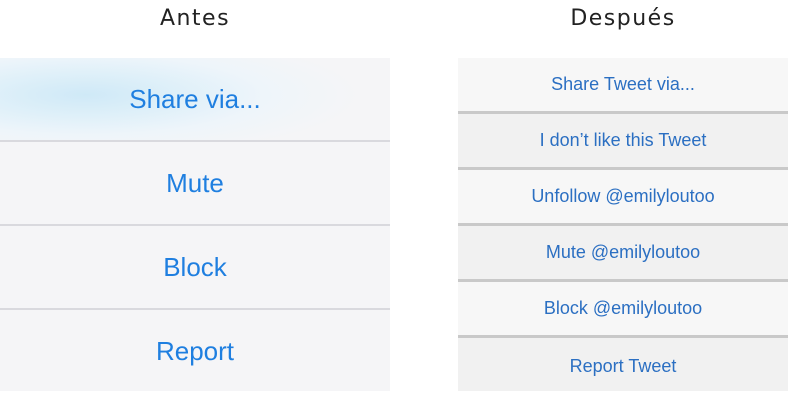 Image resolution: width=800 pixels, height=403 pixels. Describe the element at coordinates (623, 18) in the screenshot. I see `after-heading: Después` at that location.